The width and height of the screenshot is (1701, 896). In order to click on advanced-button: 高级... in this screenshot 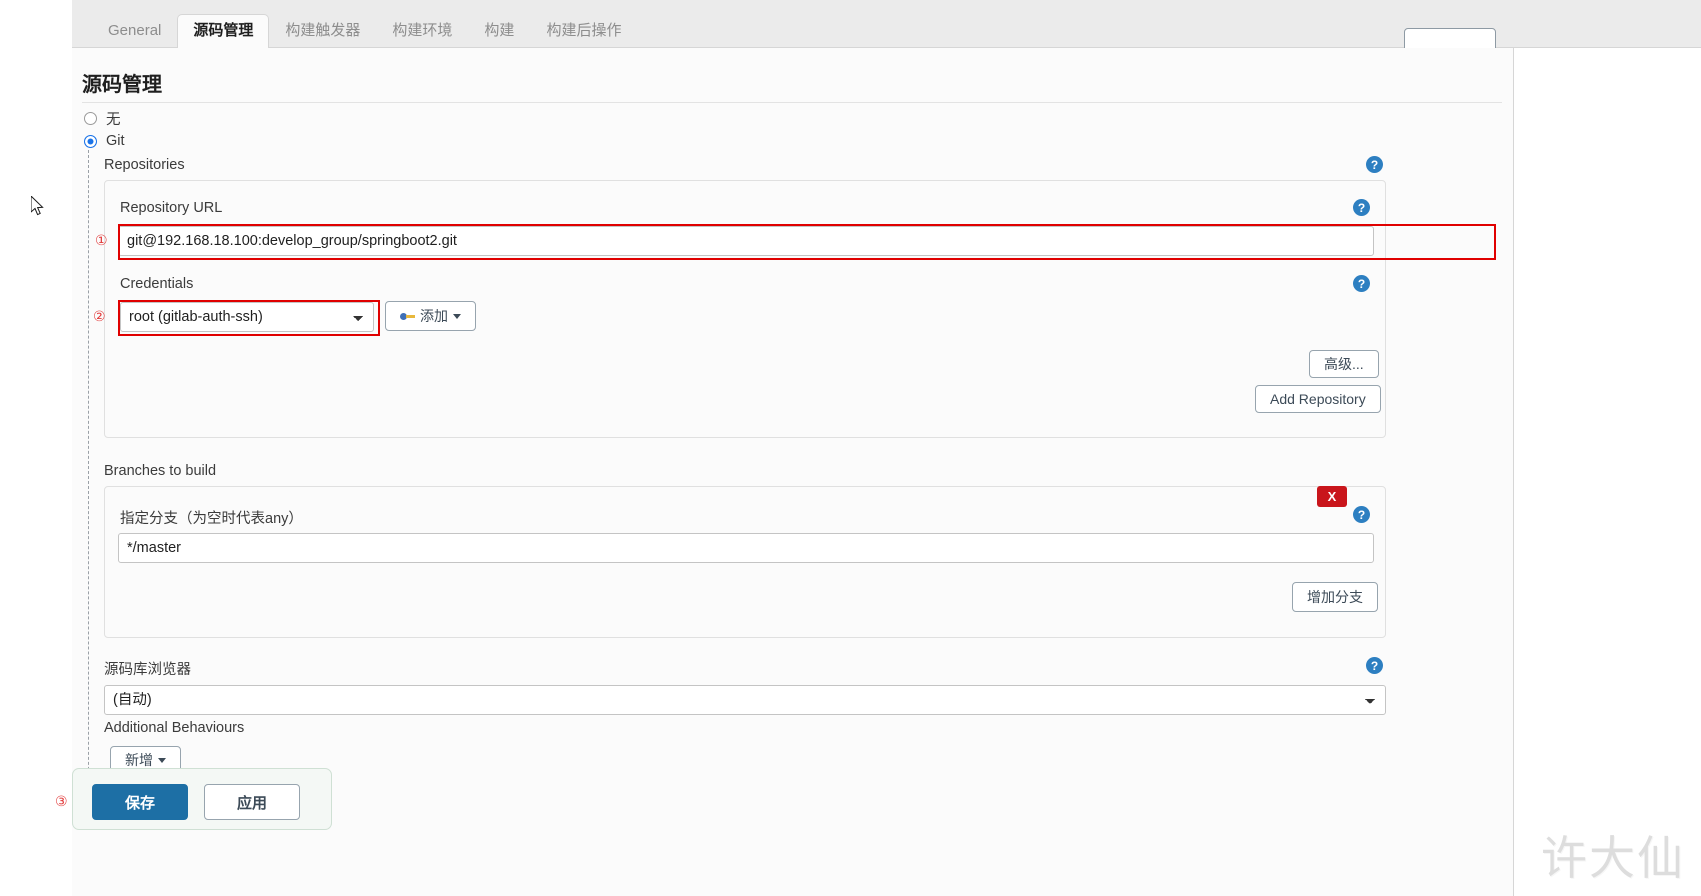, I will do `click(1344, 364)`.